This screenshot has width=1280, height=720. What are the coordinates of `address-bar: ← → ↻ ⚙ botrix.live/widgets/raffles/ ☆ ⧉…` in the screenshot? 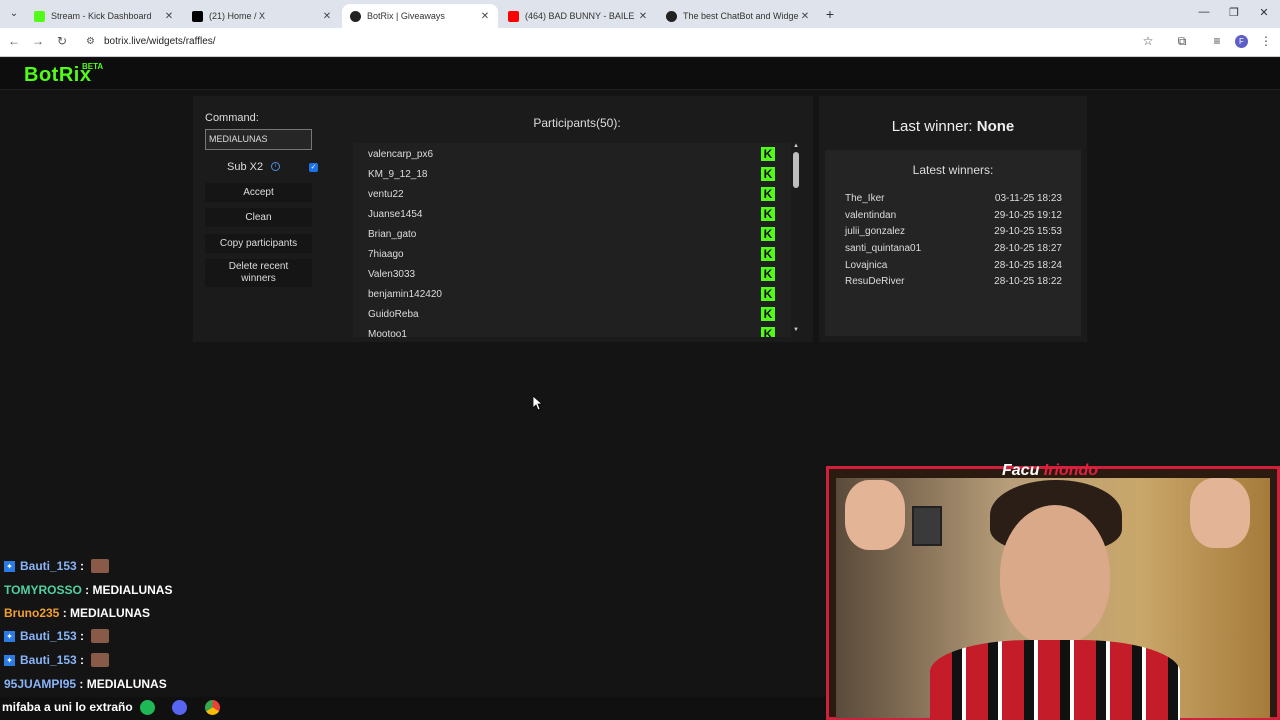 It's located at (640, 42).